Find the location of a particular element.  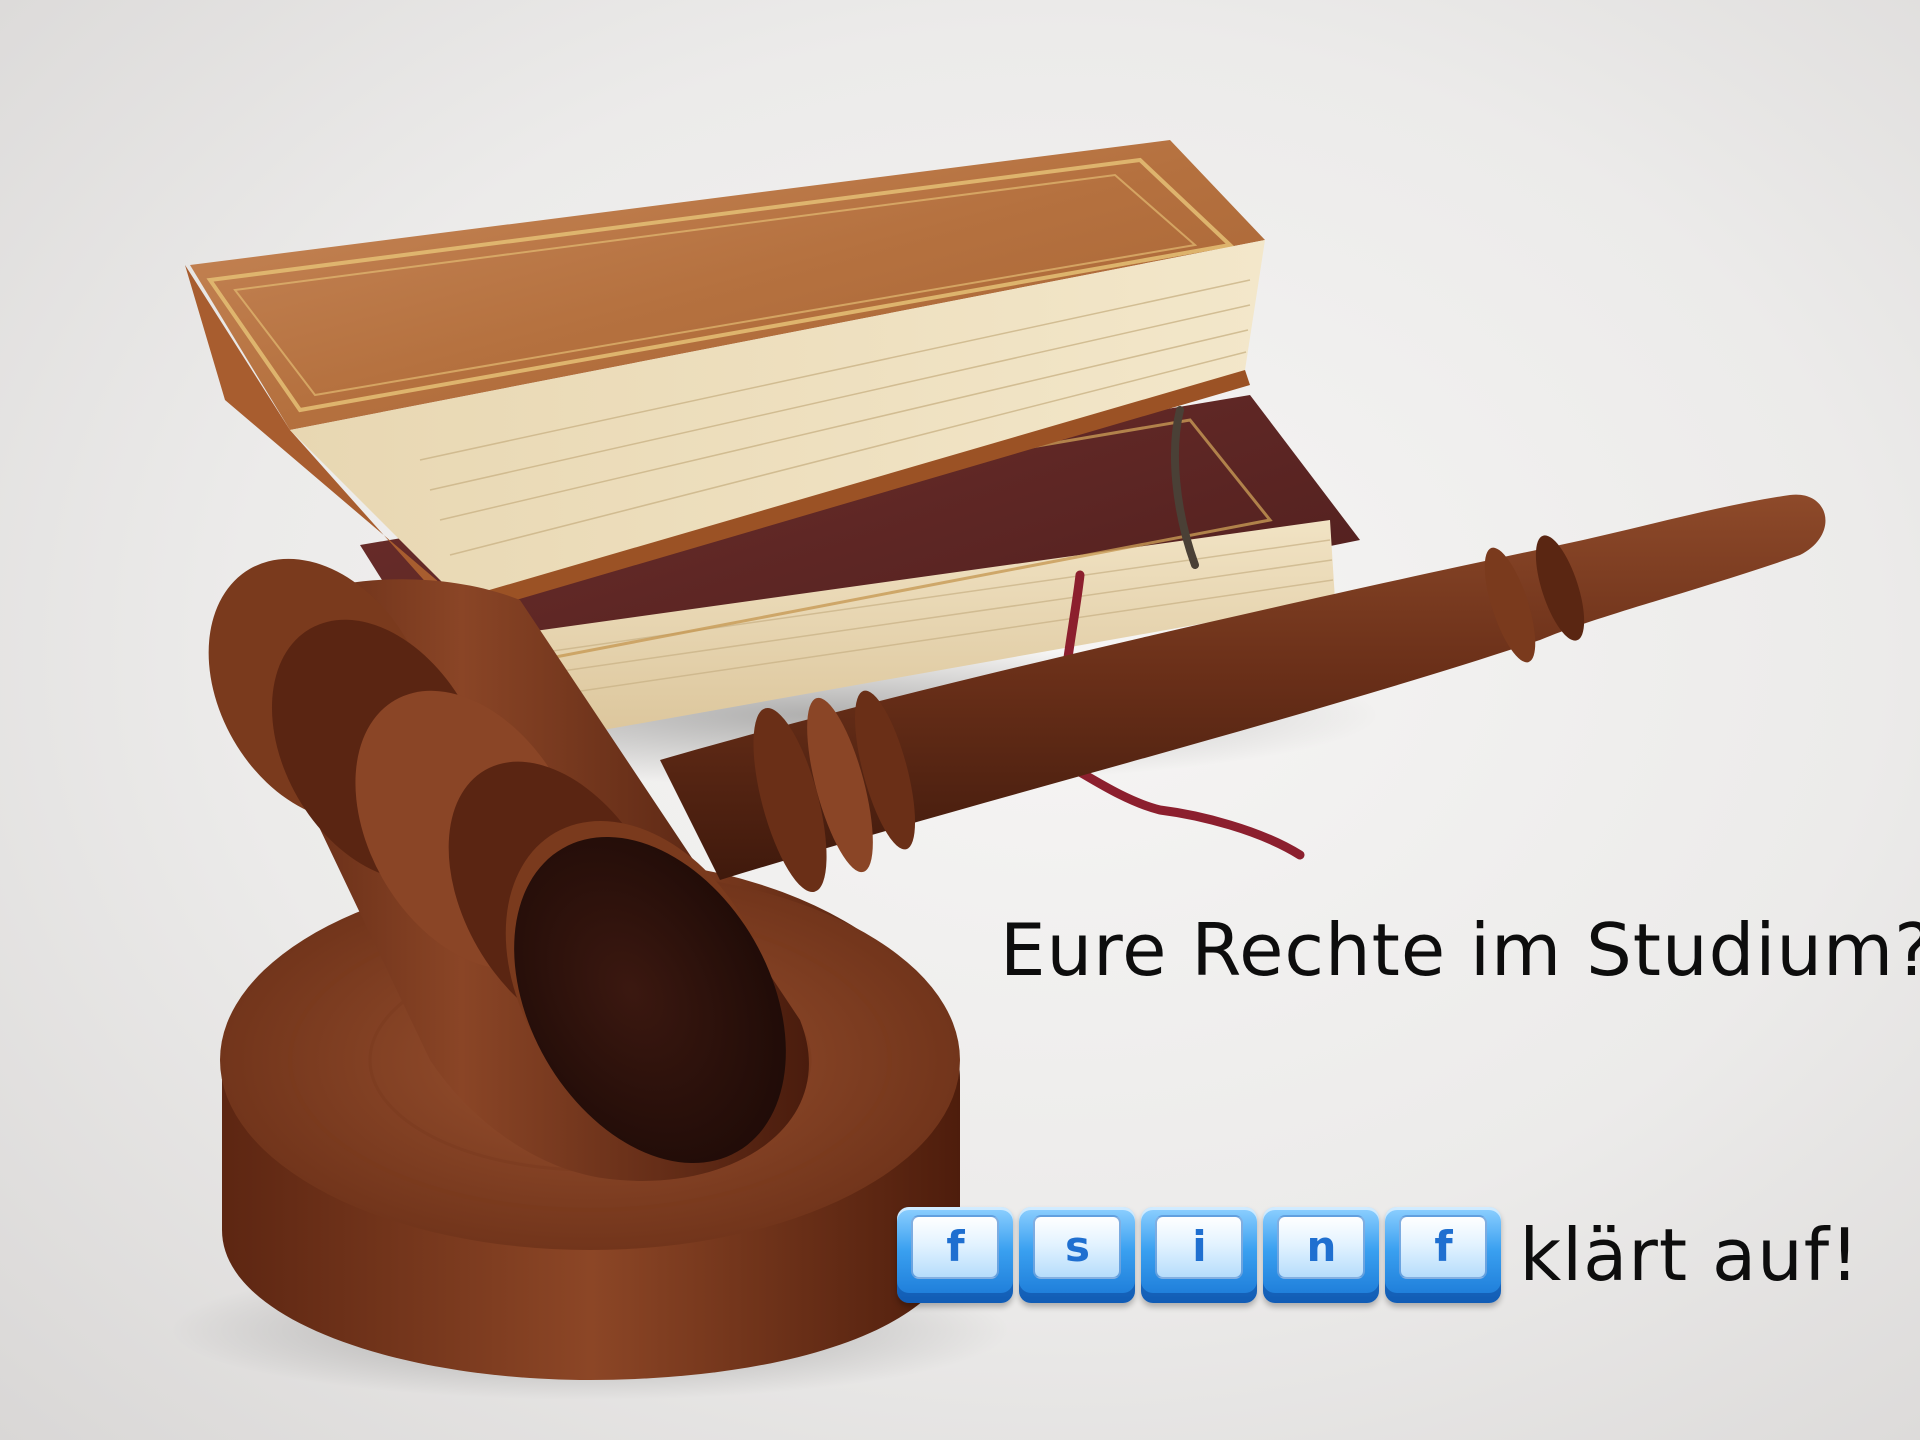

tagline-text: klärt auf! is located at coordinates (1689, 1255).